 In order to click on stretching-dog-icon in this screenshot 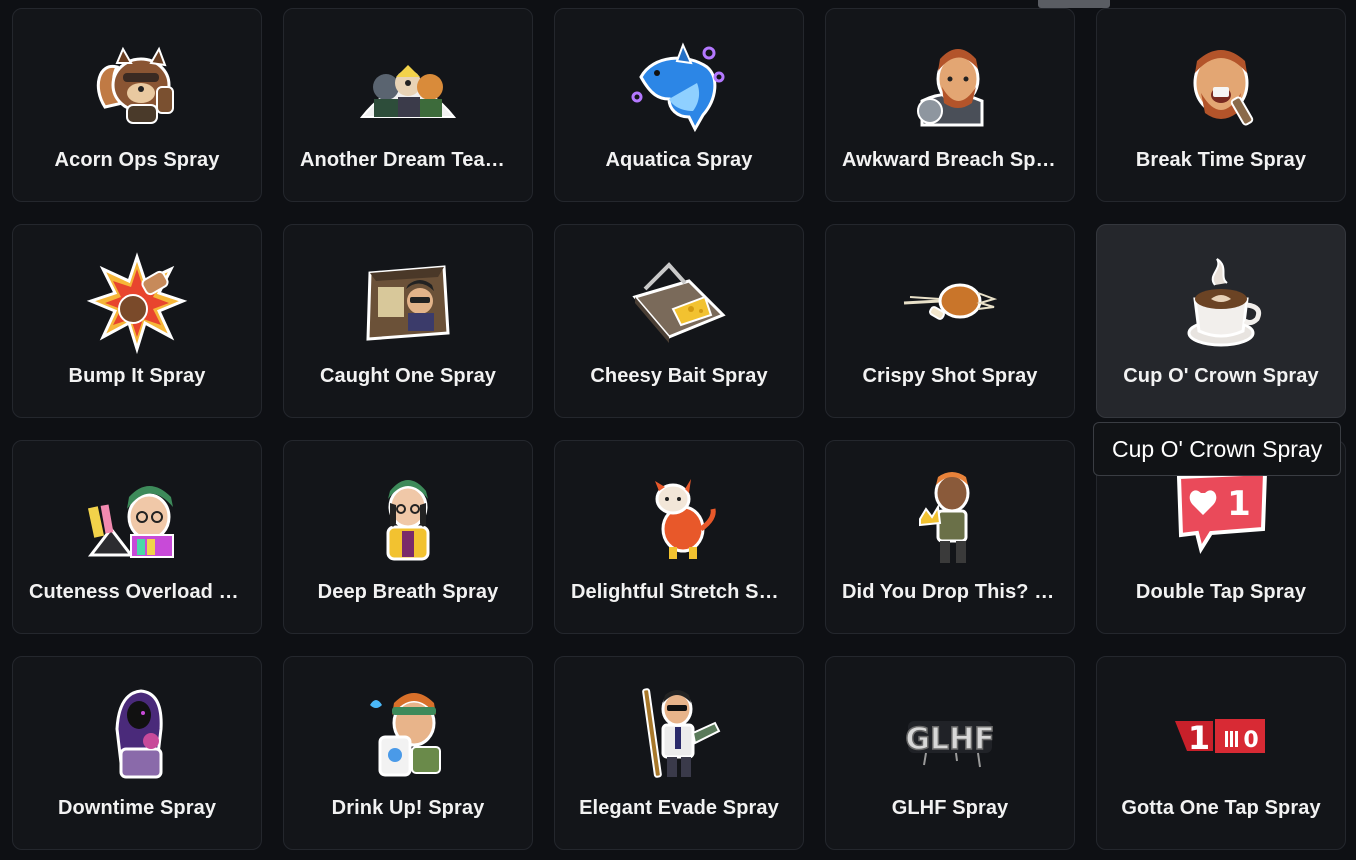, I will do `click(679, 519)`.